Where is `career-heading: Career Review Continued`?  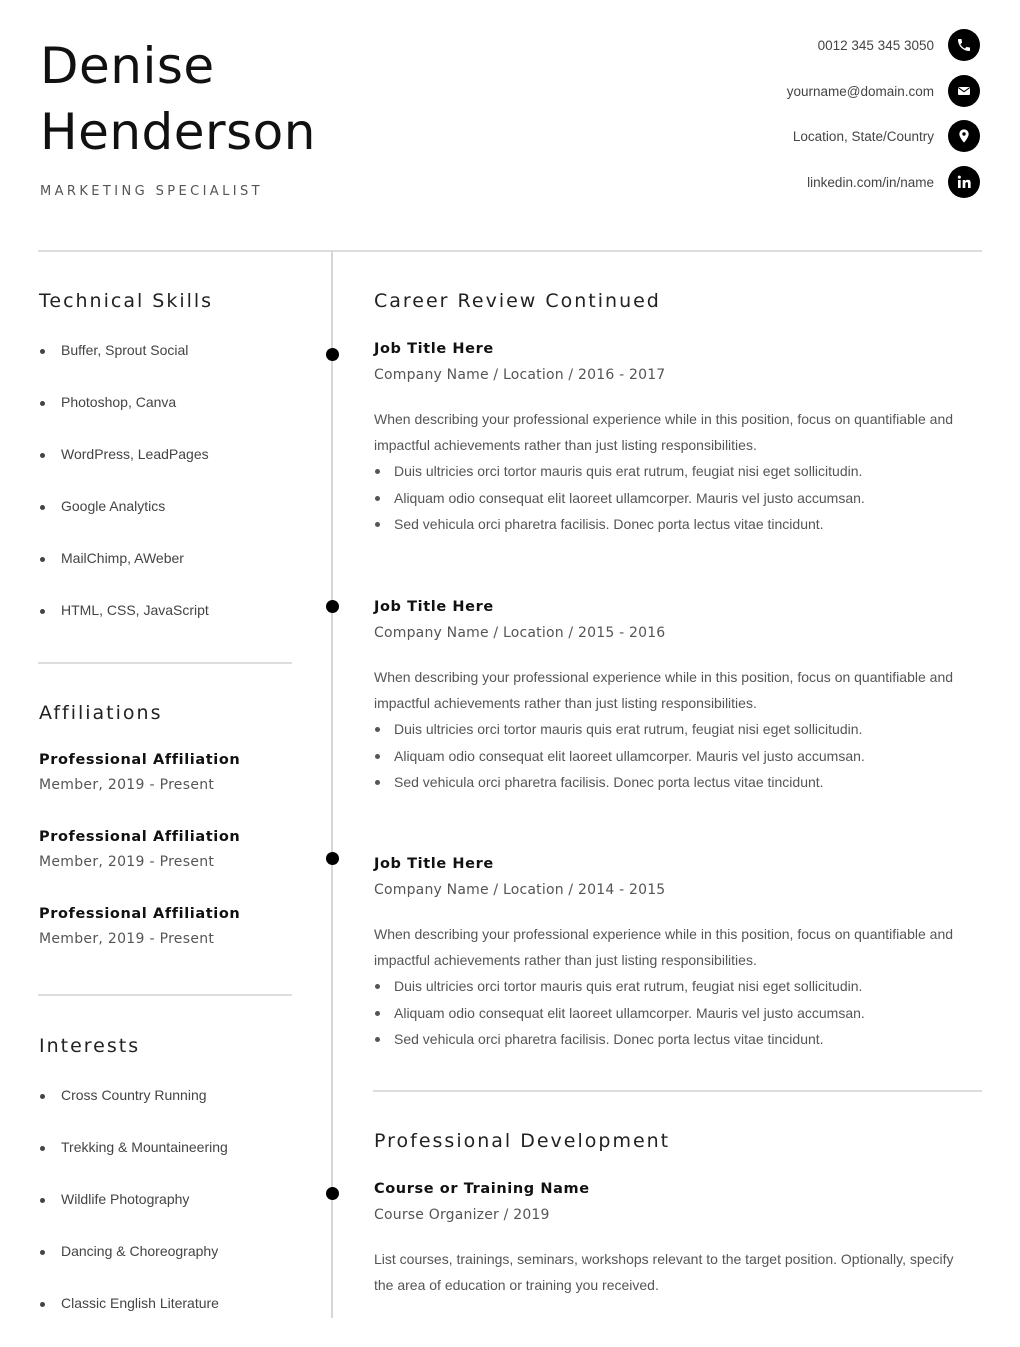 career-heading: Career Review Continued is located at coordinates (517, 301).